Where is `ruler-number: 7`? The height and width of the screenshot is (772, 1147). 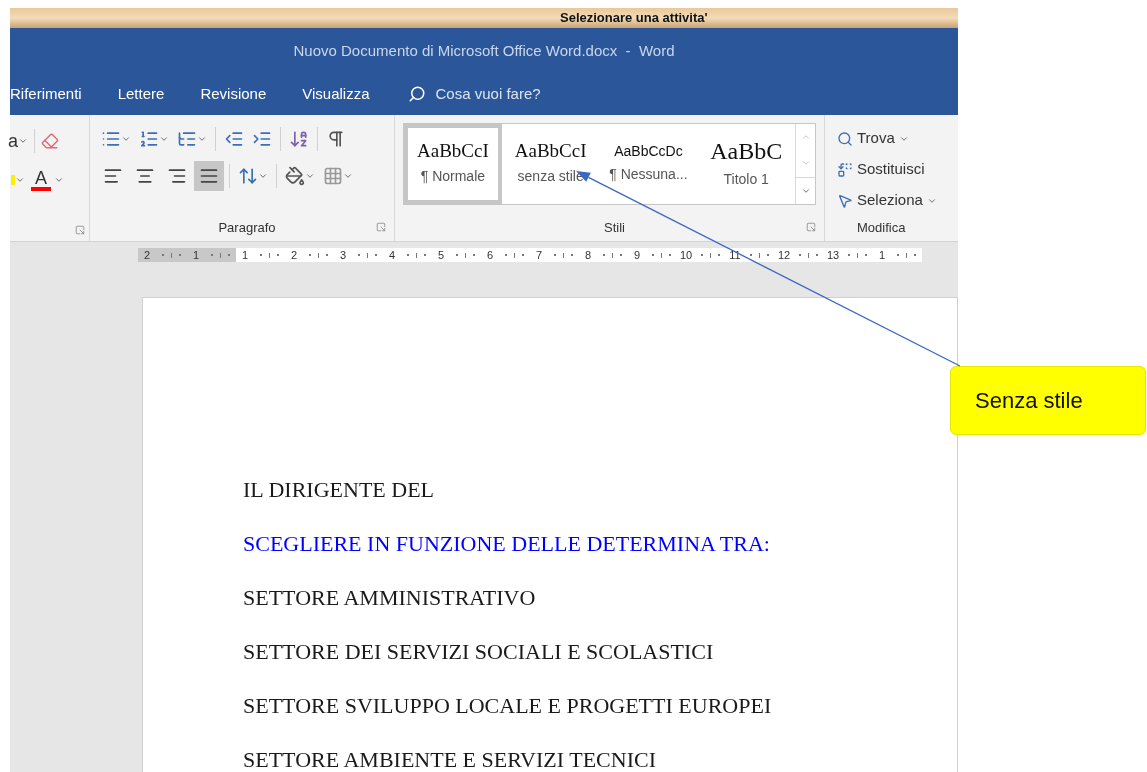
ruler-number: 7 is located at coordinates (539, 255).